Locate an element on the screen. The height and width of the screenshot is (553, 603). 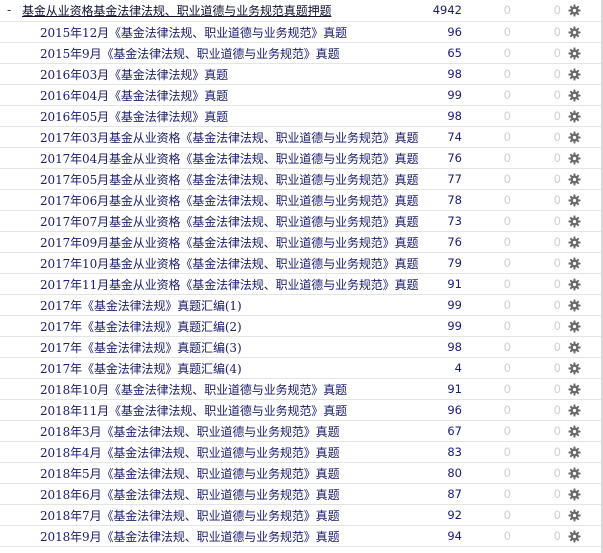
deck-name-link: 2018年7月《基金法律法规、职业道德与业务规范》真题 is located at coordinates (190, 515).